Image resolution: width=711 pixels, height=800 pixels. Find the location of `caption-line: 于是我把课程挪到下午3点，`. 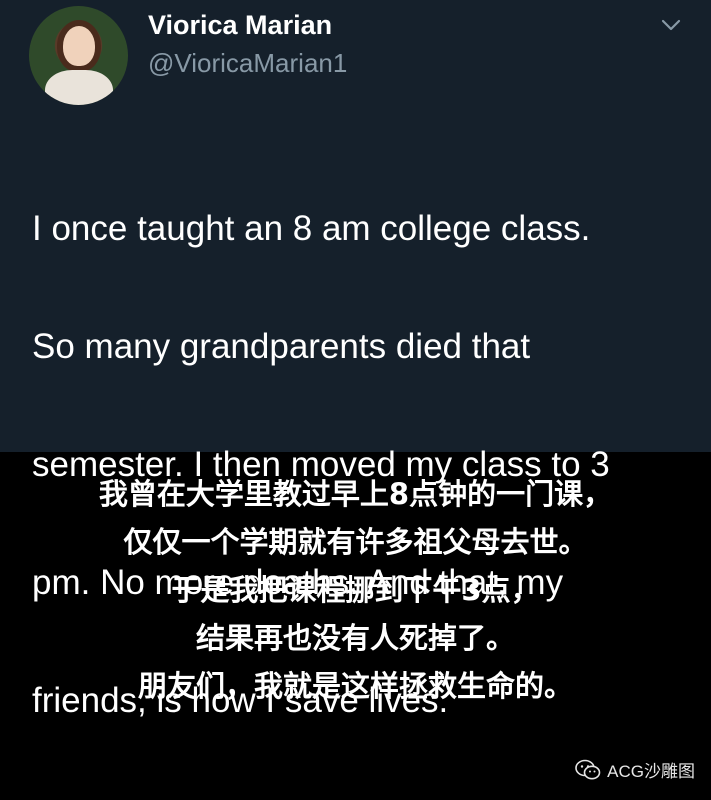

caption-line: 于是我把课程挪到下午3点， is located at coordinates (355, 590).